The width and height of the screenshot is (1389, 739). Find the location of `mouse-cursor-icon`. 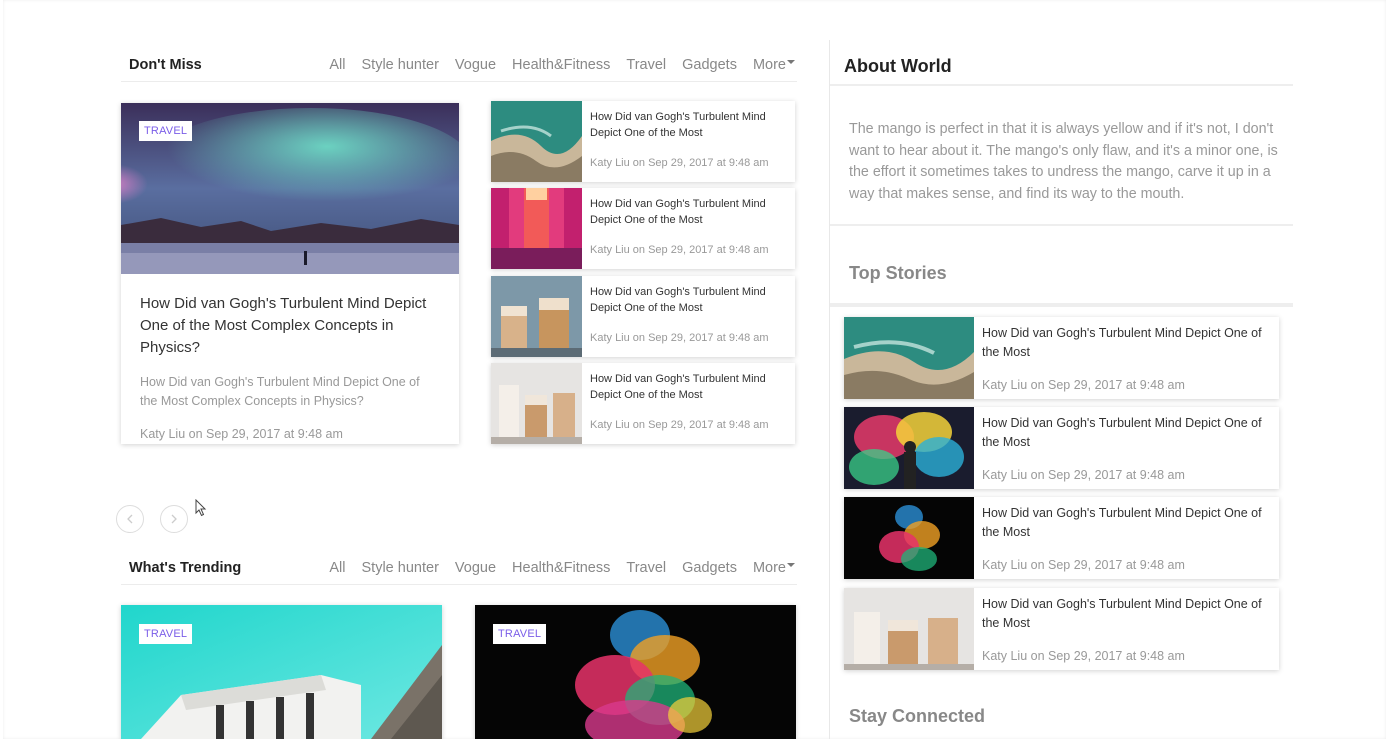

mouse-cursor-icon is located at coordinates (201, 508).